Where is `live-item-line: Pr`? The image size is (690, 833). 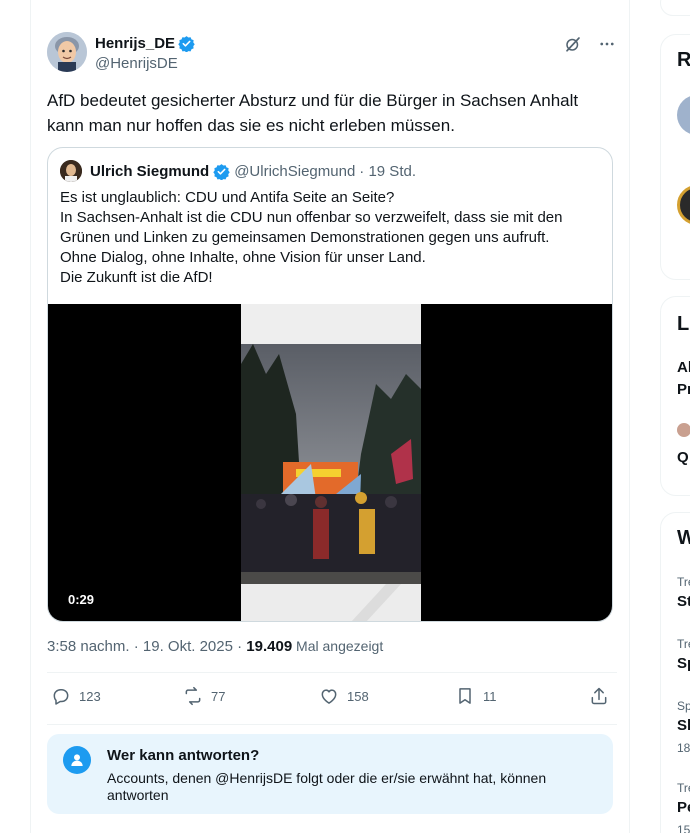 live-item-line: Pr is located at coordinates (683, 389).